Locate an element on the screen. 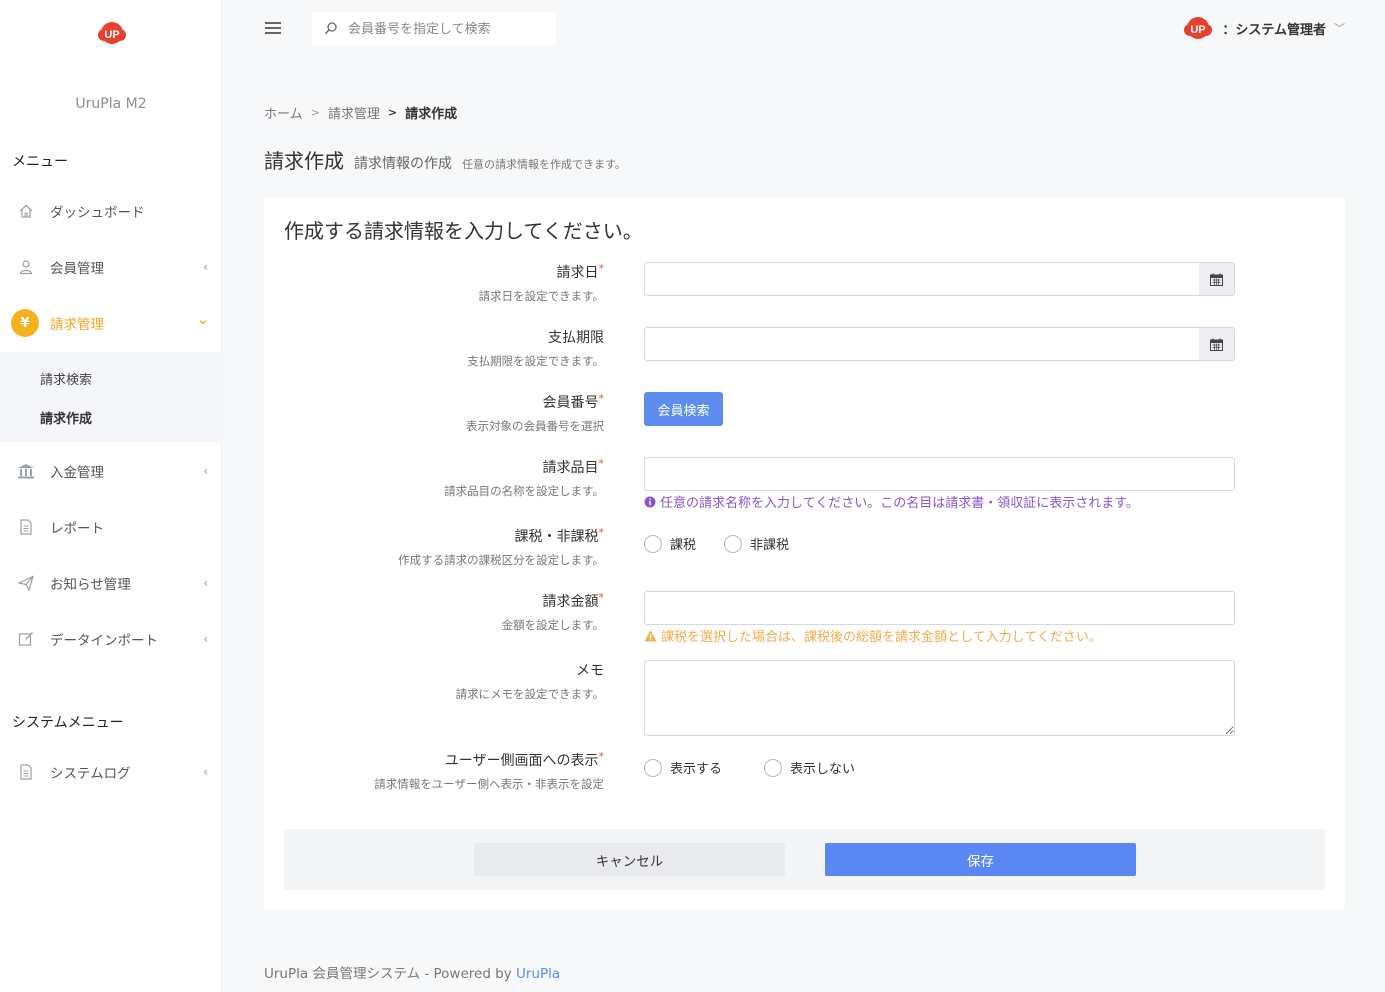 This screenshot has width=1385, height=992. nav-data-import-label: データインポート is located at coordinates (104, 641).